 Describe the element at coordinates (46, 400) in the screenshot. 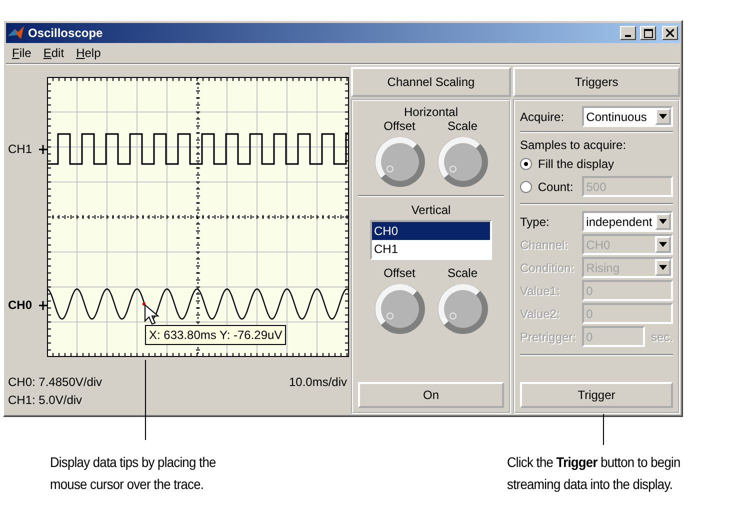

I see `scale-readout: CH1: 5.0V/div` at that location.